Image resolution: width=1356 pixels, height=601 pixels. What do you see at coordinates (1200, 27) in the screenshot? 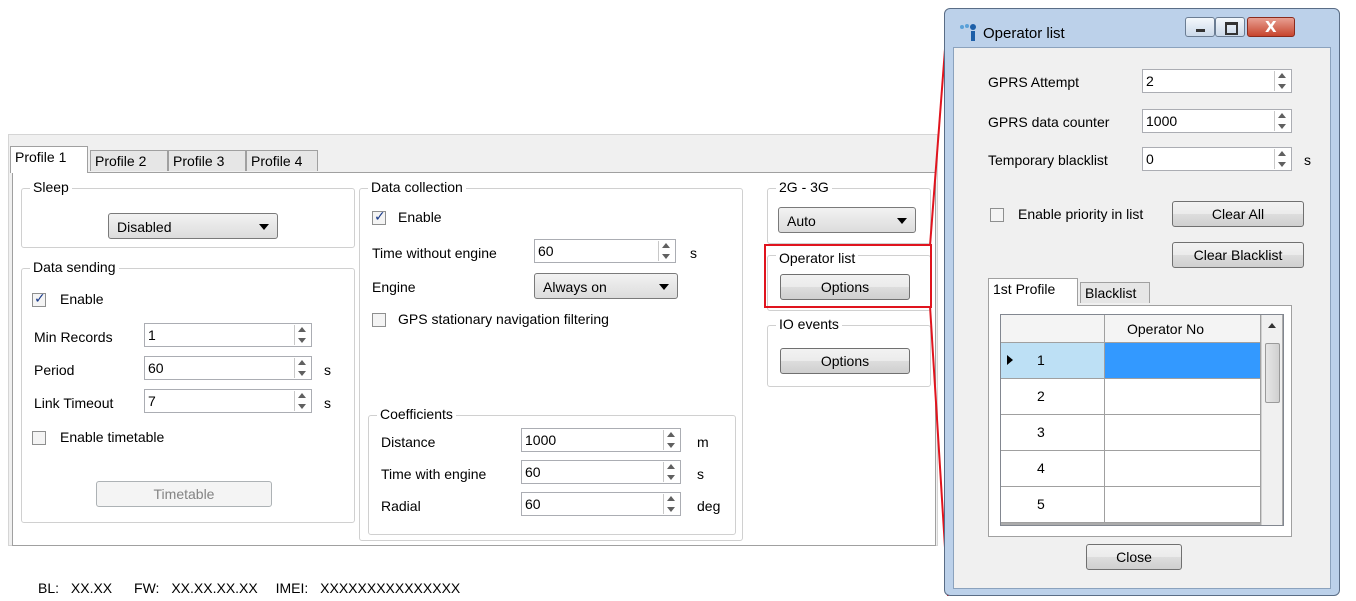
I see `minimize-button` at bounding box center [1200, 27].